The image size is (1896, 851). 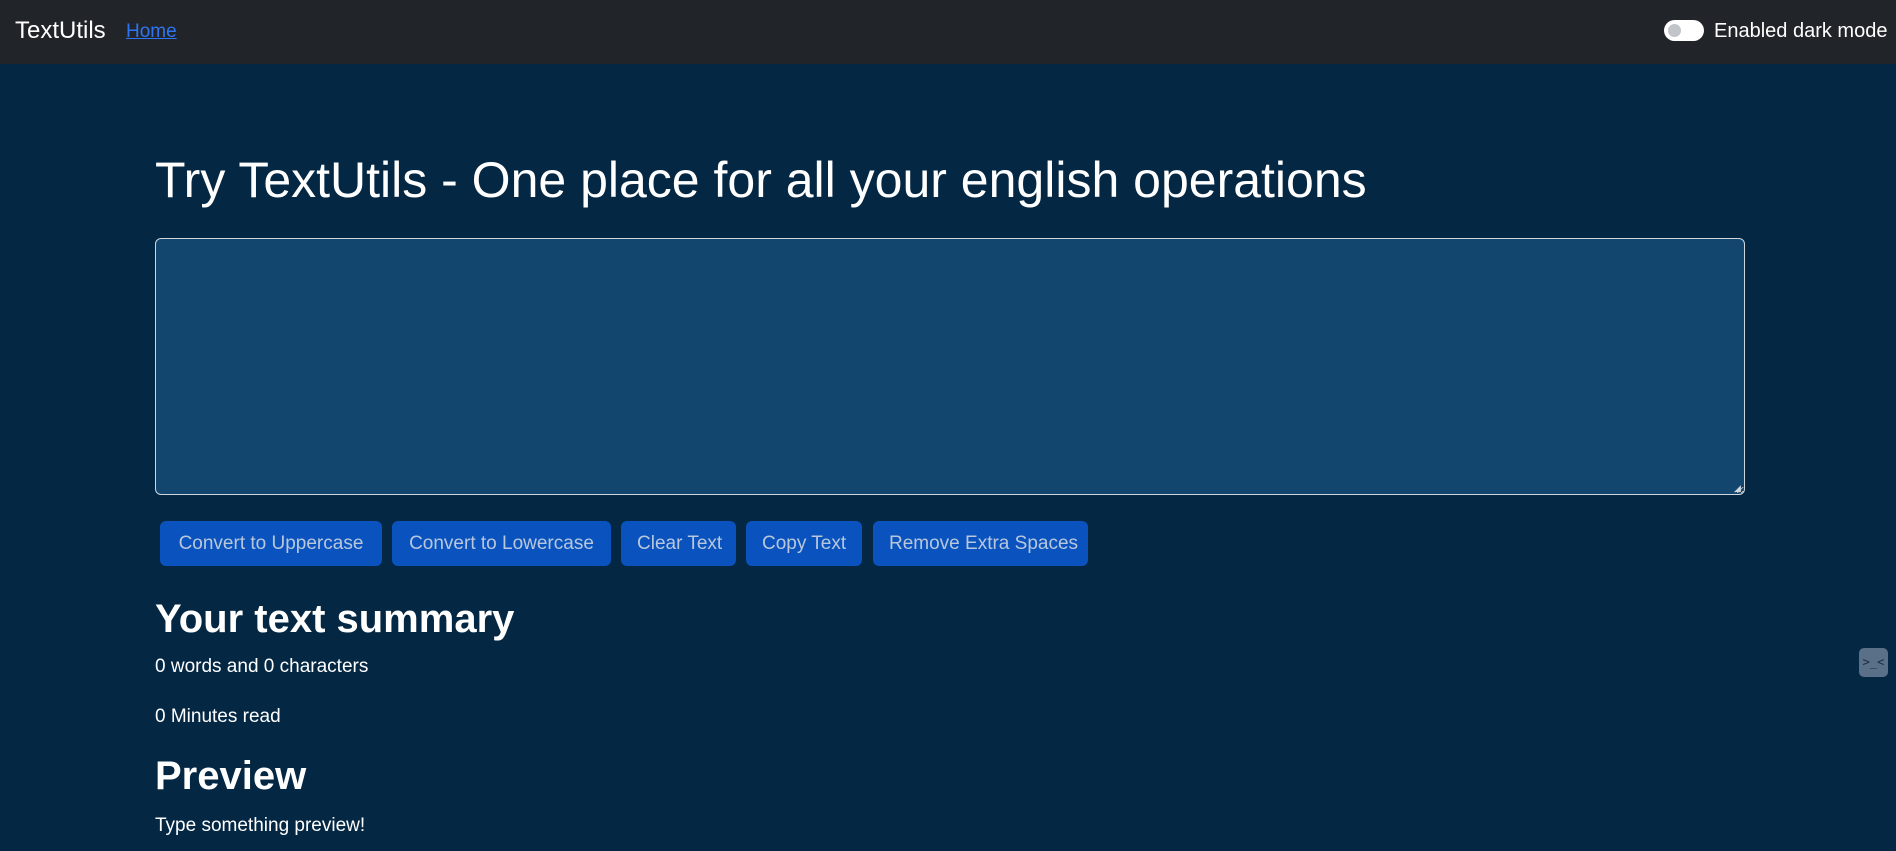 I want to click on nav-link-home: Home, so click(x=151, y=32).